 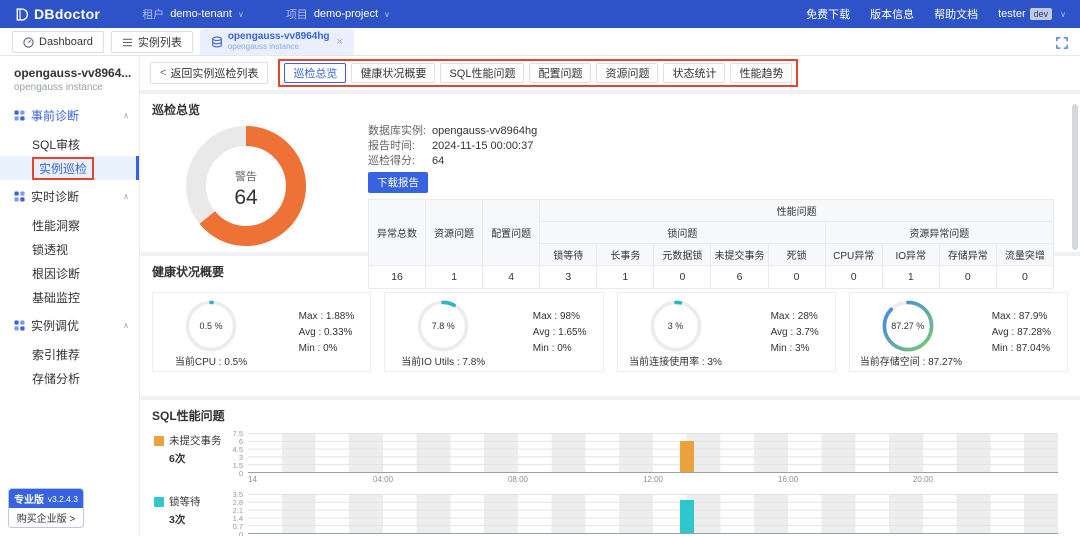 What do you see at coordinates (69, 354) in the screenshot?
I see `sidebar-item: 索引推荐` at bounding box center [69, 354].